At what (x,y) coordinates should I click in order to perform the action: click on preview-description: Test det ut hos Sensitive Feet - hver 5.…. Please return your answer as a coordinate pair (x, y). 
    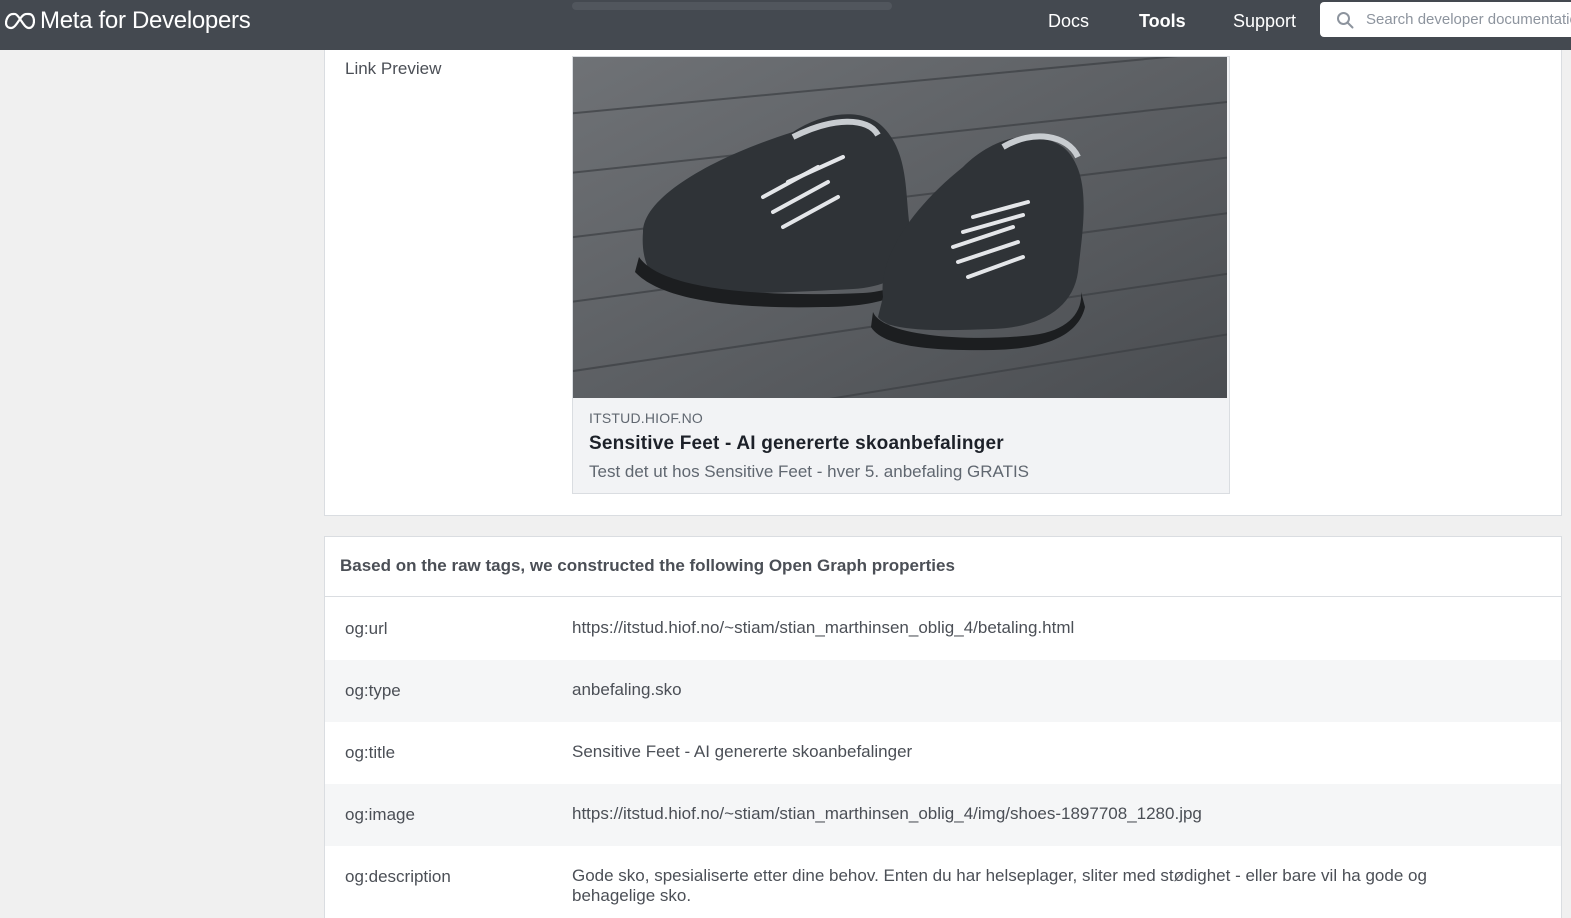
    Looking at the image, I should click on (809, 471).